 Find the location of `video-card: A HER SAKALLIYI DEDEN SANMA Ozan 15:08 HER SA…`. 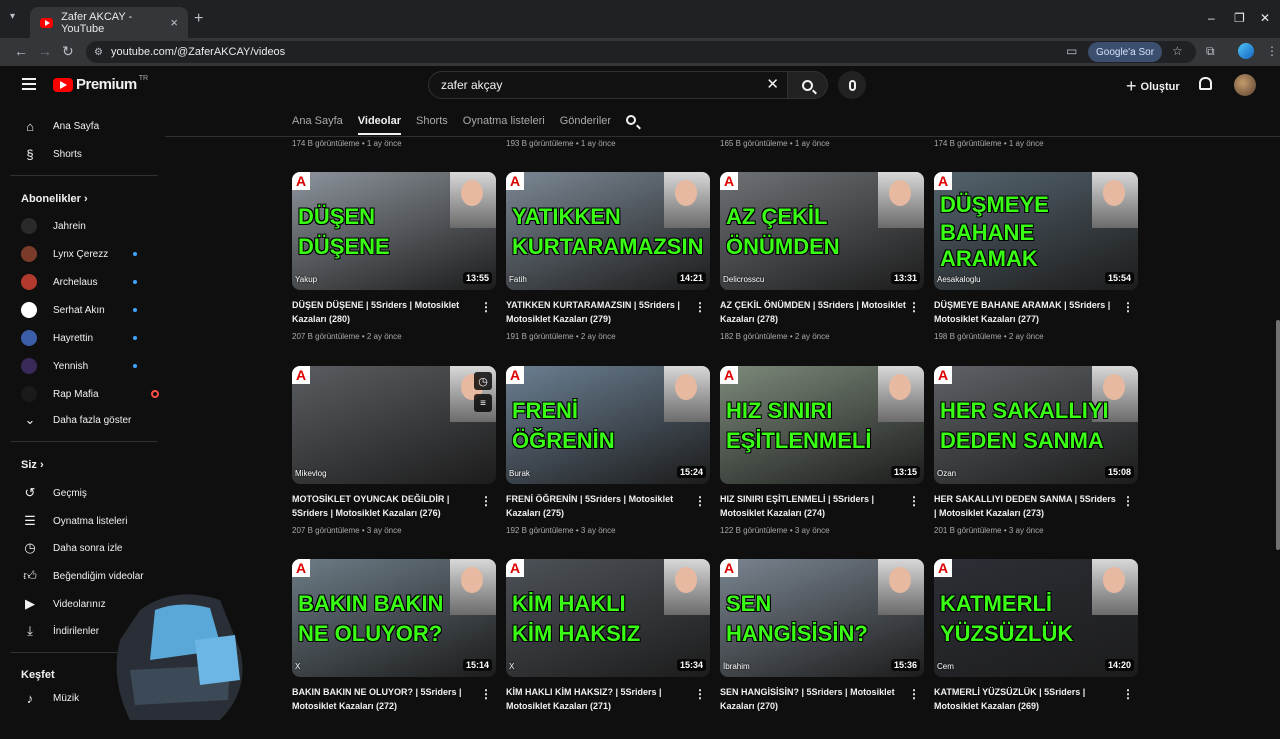

video-card: A HER SAKALLIYI DEDEN SANMA Ozan 15:08 HER SA… is located at coordinates (1036, 456).